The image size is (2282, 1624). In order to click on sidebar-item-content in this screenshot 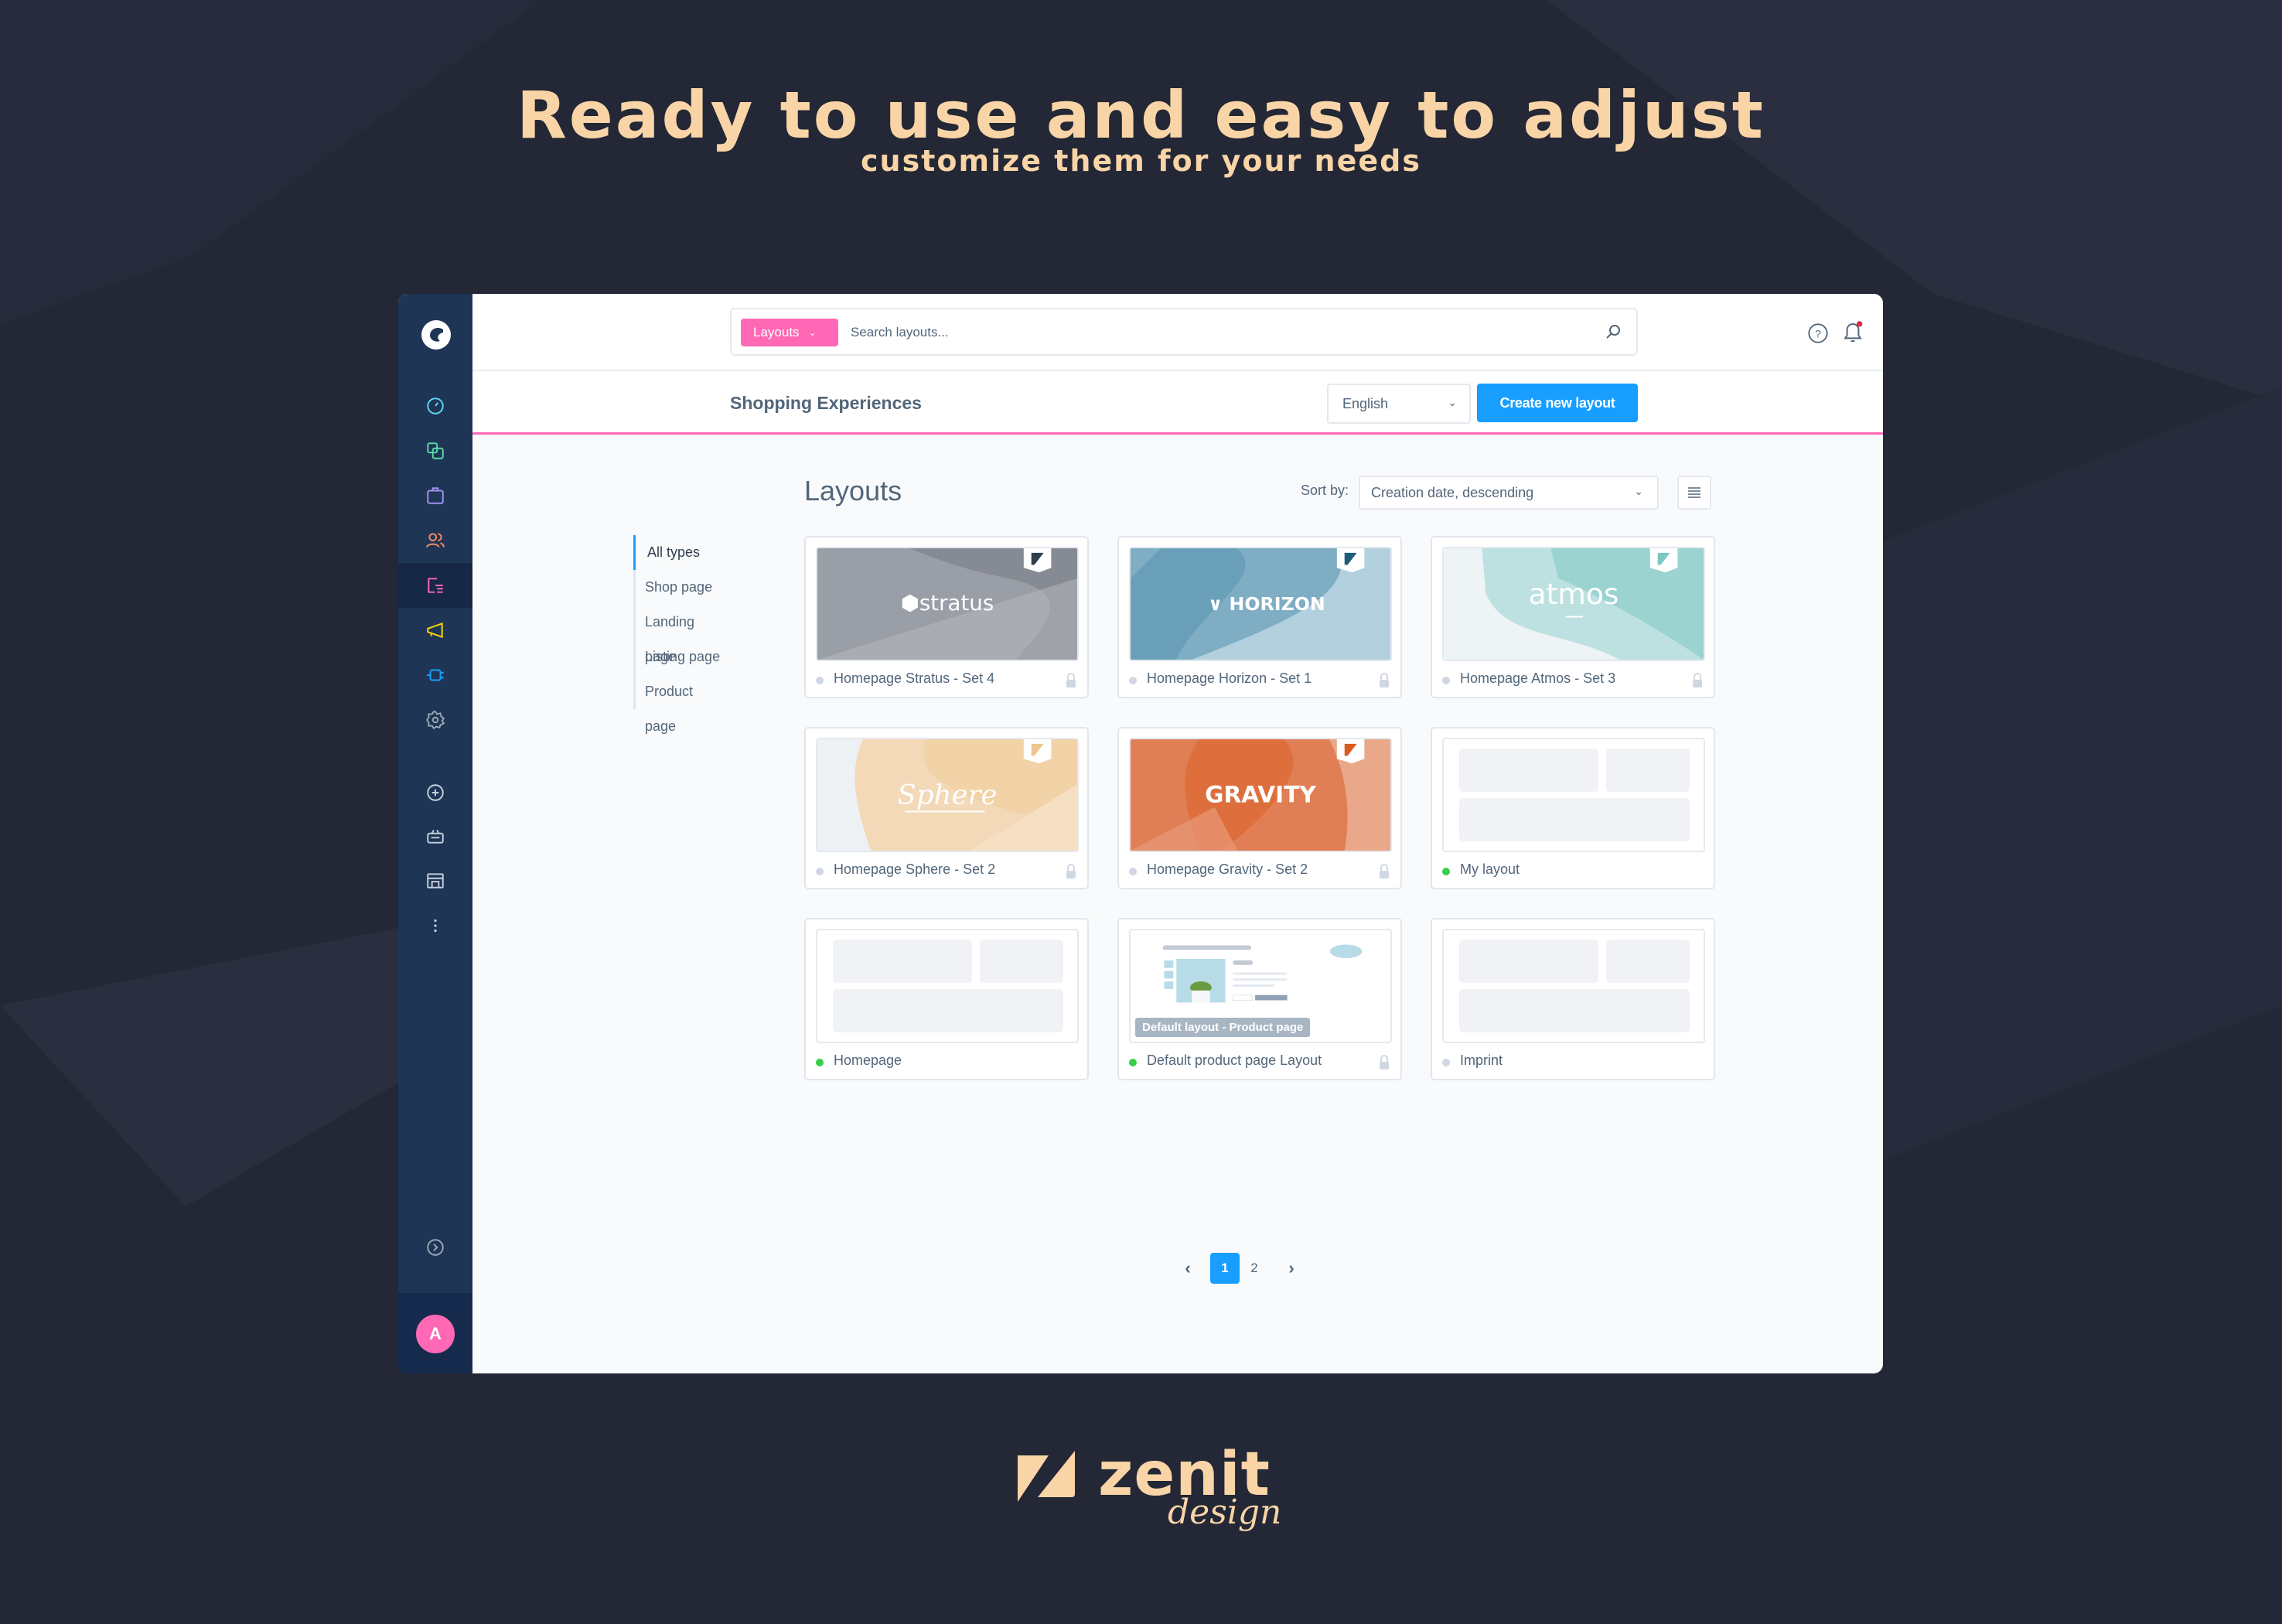, I will do `click(435, 585)`.